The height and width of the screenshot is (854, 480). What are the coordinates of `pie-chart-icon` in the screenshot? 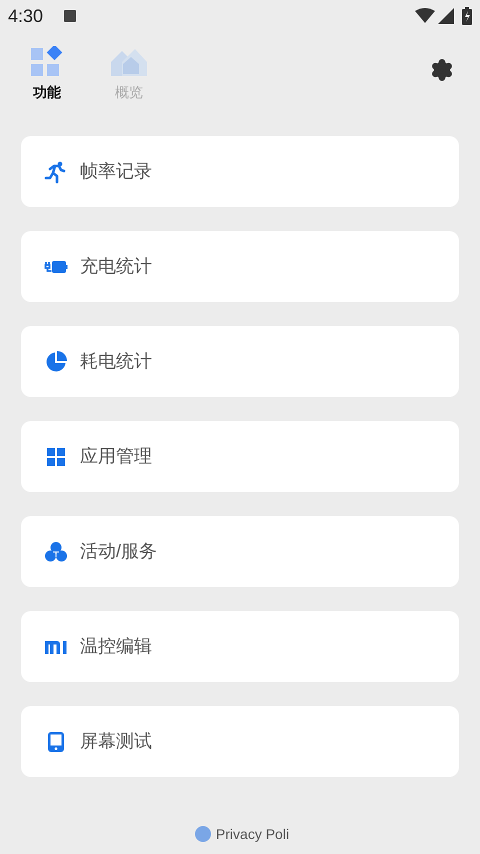 It's located at (56, 362).